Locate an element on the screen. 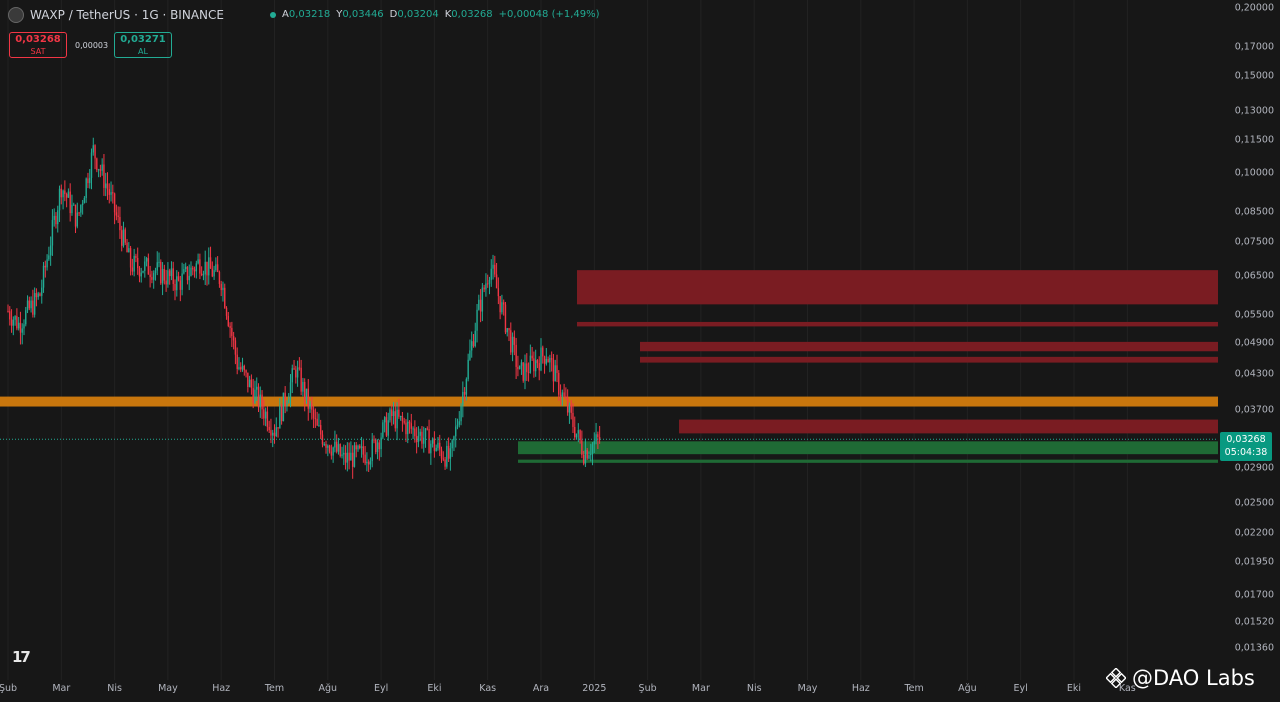  ohlc-change: +0,00048 (+1,49%) is located at coordinates (549, 14).